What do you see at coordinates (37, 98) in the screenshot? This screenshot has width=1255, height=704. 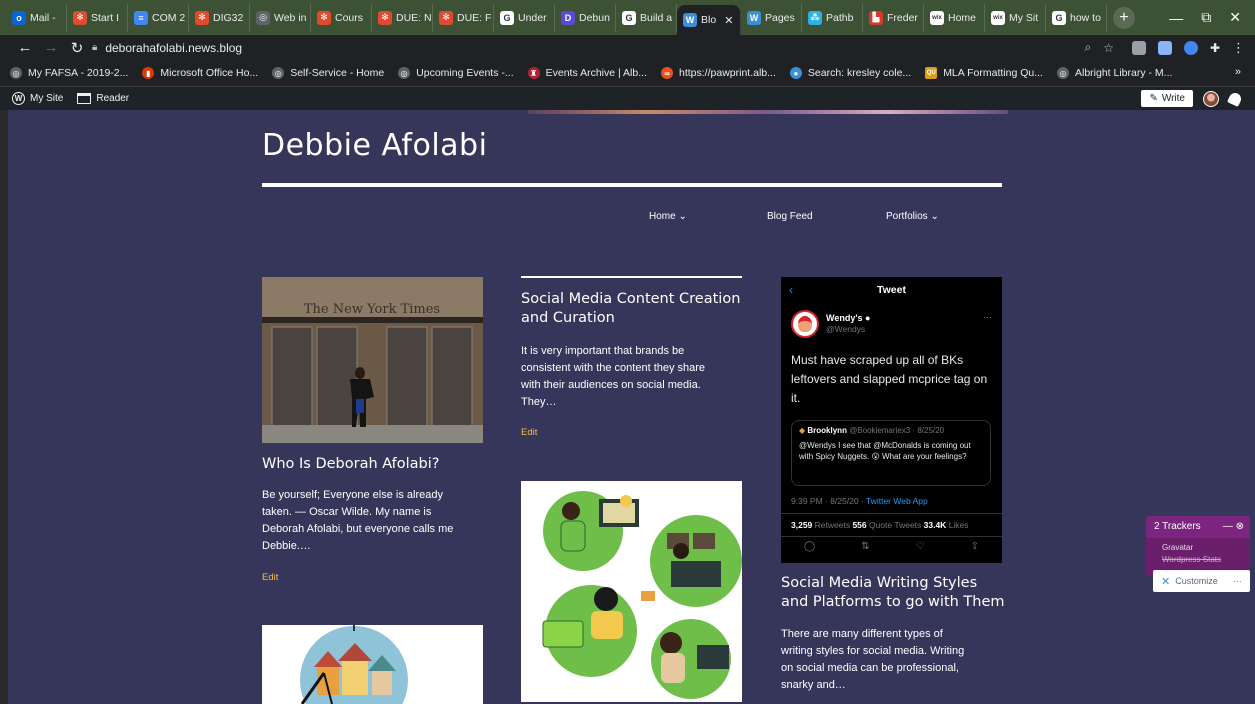 I see `my-site-link: W My Site` at bounding box center [37, 98].